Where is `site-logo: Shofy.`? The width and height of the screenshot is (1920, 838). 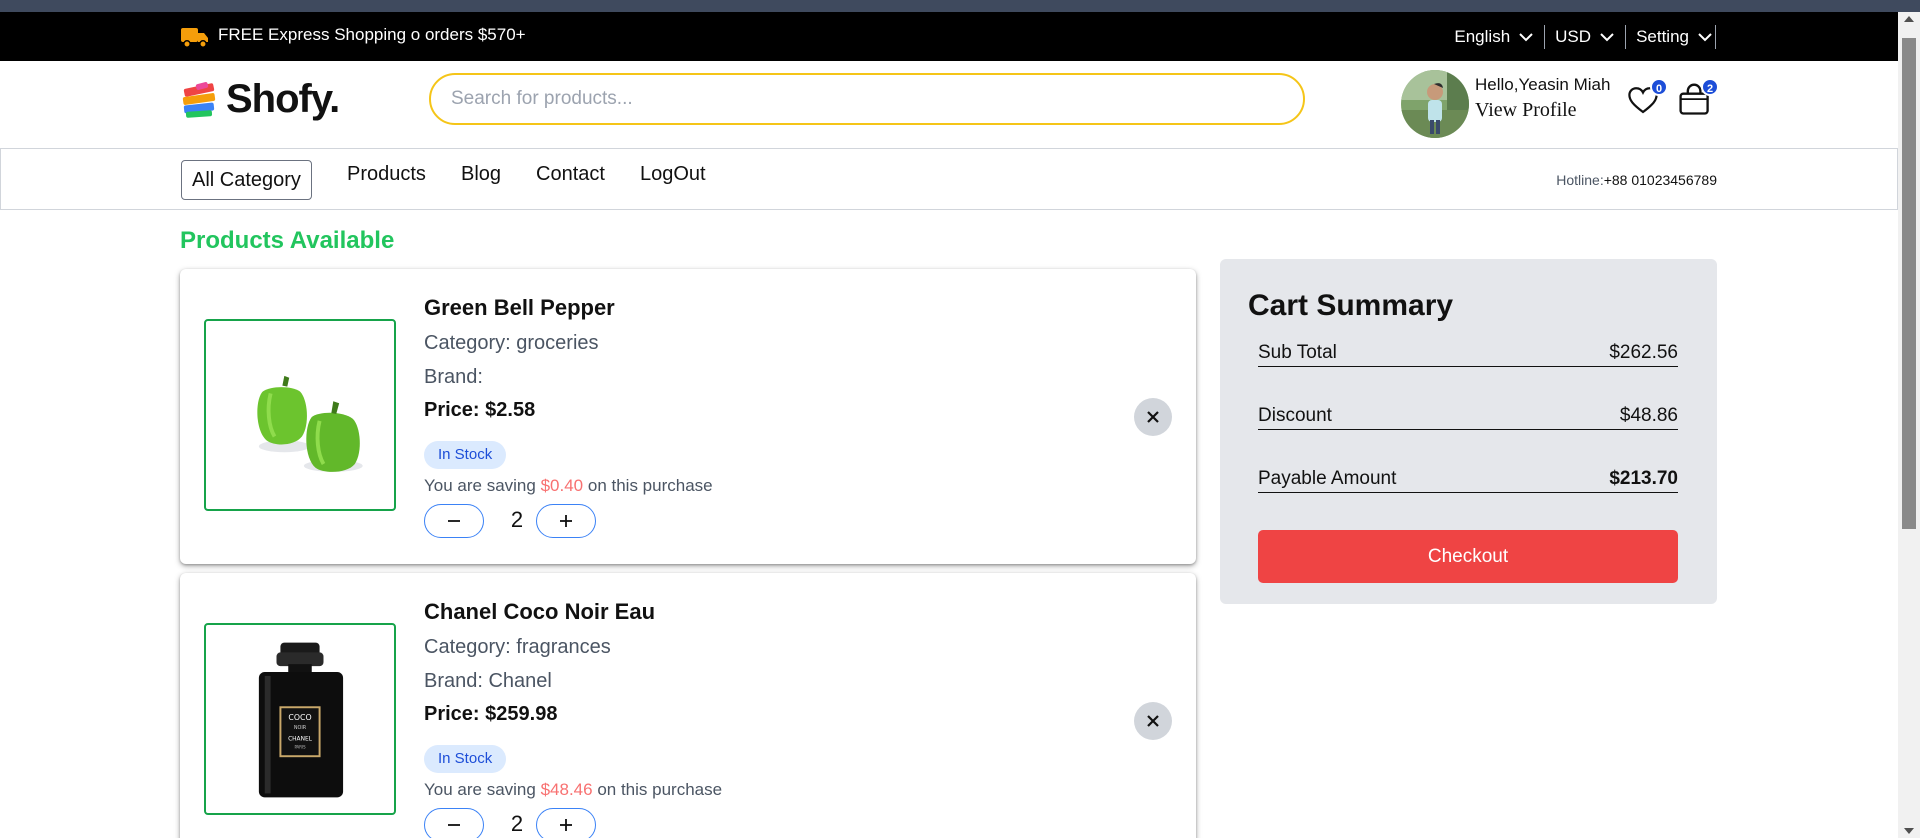
site-logo: Shofy. is located at coordinates (260, 99).